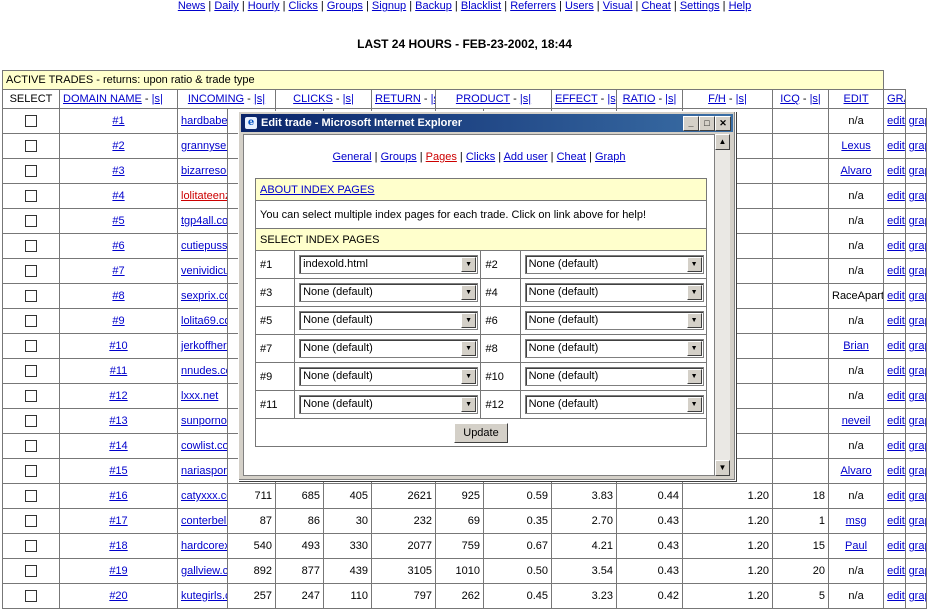  What do you see at coordinates (389, 6) in the screenshot?
I see `nav-link-signup: Signup` at bounding box center [389, 6].